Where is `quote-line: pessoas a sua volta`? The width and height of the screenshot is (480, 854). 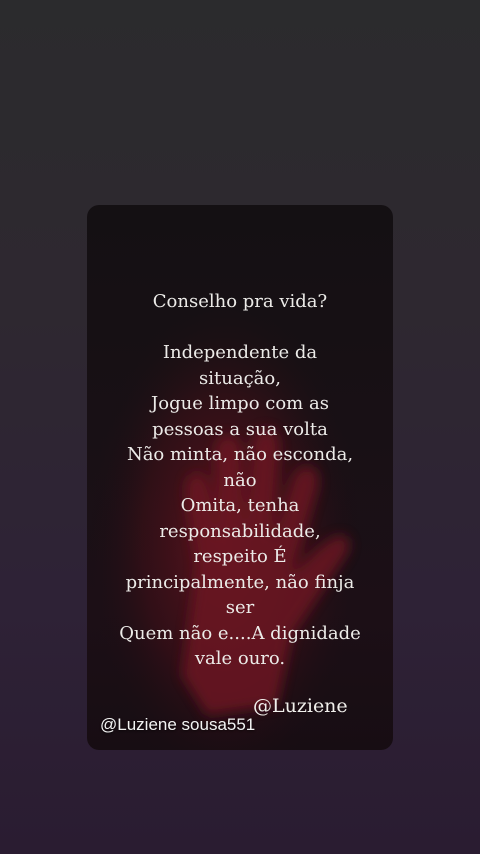
quote-line: pessoas a sua volta is located at coordinates (240, 429).